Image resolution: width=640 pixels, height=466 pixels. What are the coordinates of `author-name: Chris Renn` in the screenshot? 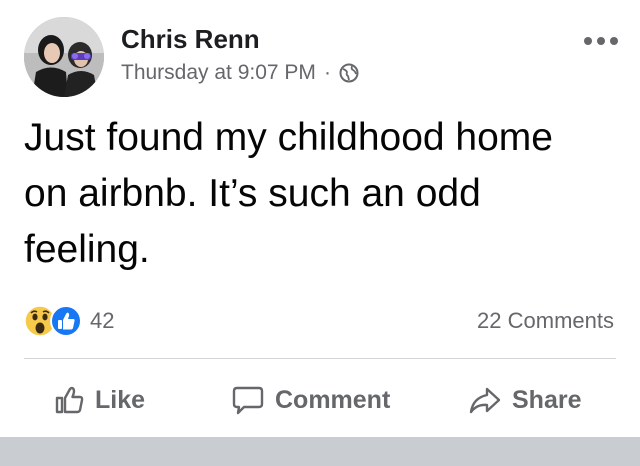 It's located at (190, 39).